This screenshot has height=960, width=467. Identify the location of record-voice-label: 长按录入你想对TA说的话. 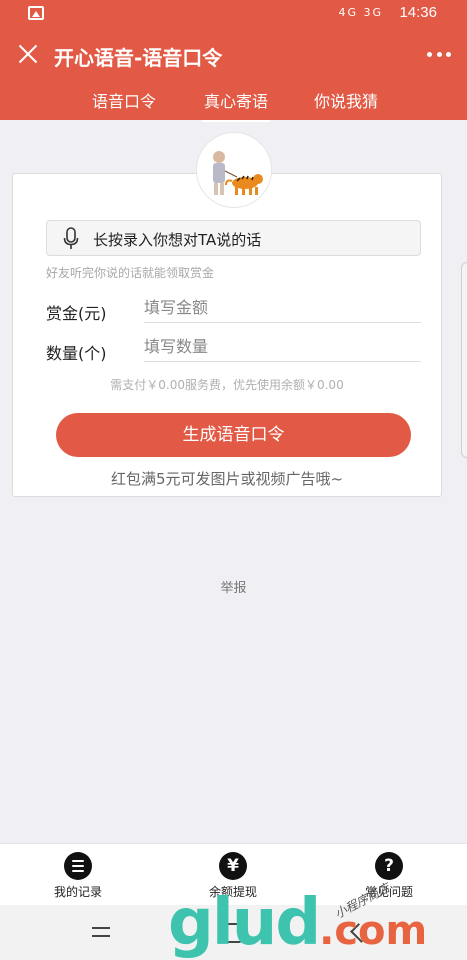
(177, 240).